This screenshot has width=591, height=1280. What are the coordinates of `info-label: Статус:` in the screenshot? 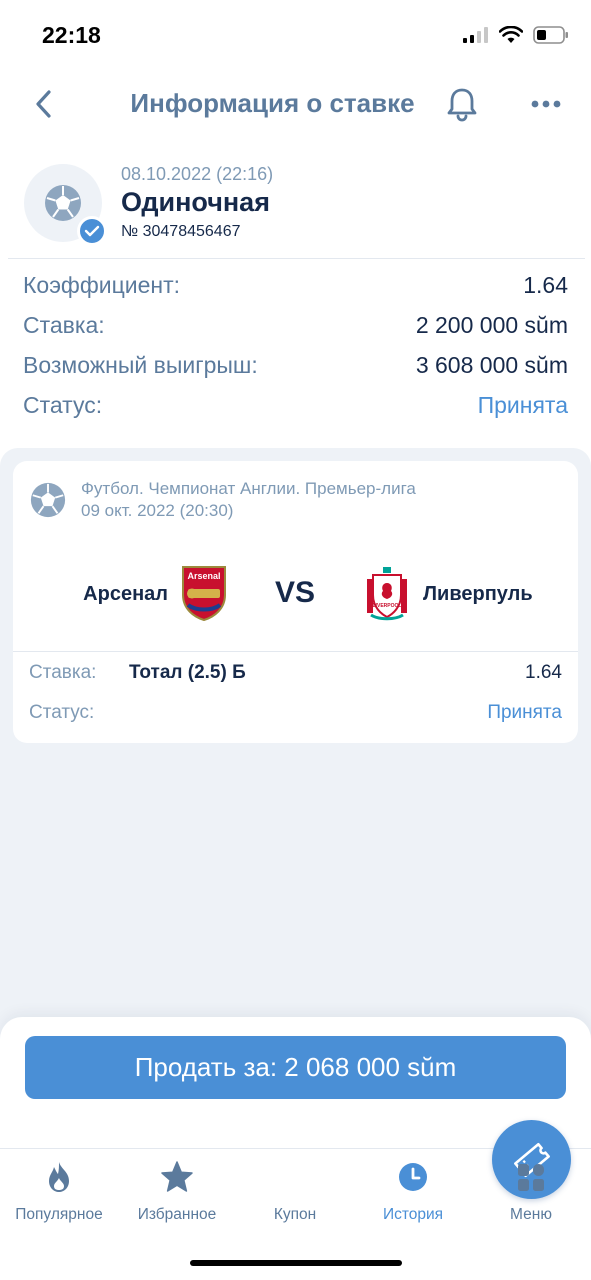 It's located at (63, 405).